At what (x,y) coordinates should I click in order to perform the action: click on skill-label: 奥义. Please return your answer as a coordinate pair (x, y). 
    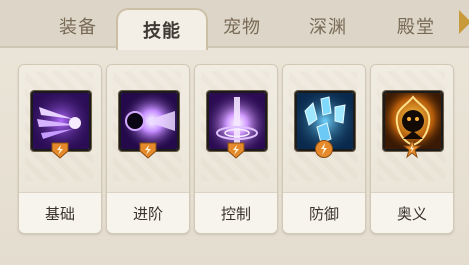
    Looking at the image, I should click on (412, 212).